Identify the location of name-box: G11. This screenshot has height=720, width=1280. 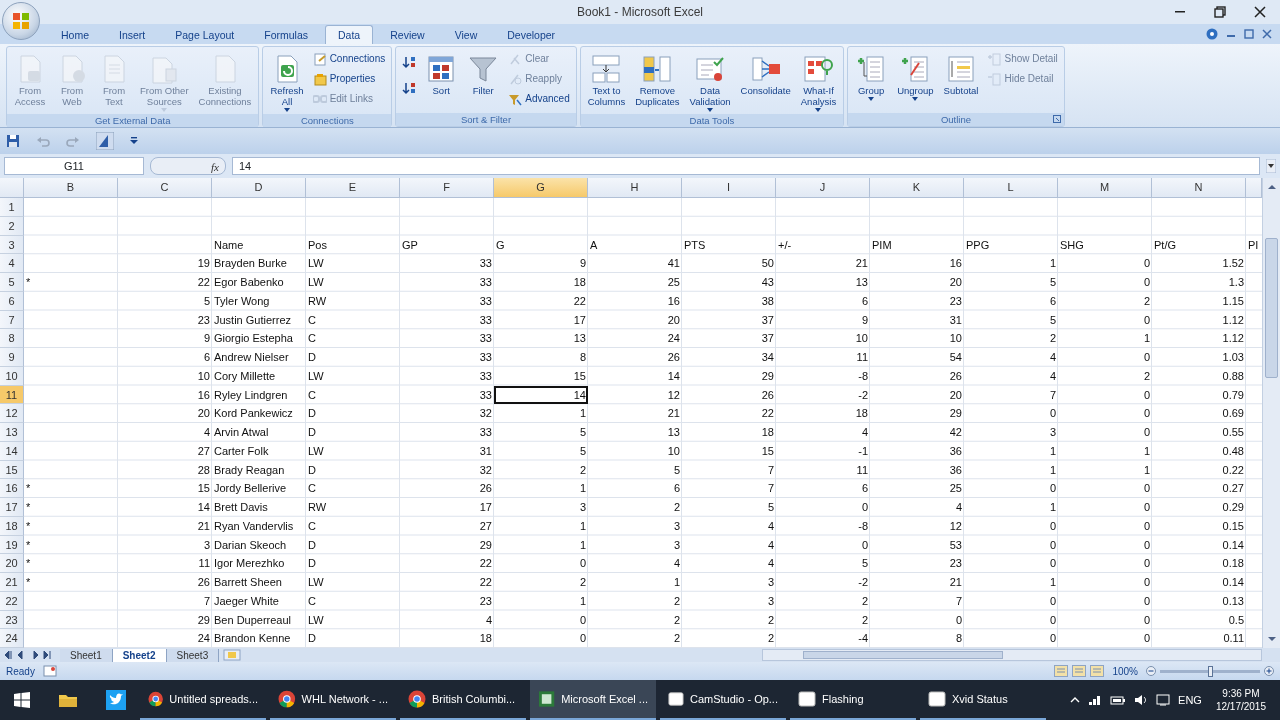
(74, 166).